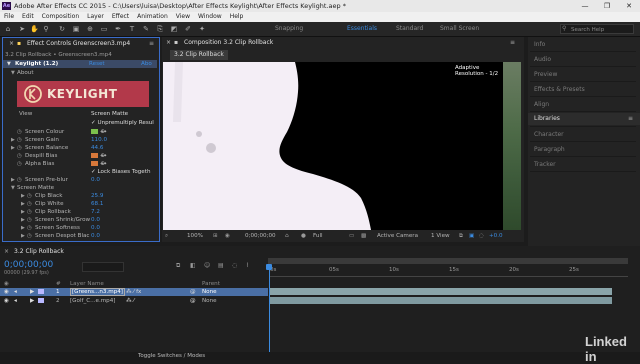 Image resolution: width=640 pixels, height=364 pixels. Describe the element at coordinates (104, 29) in the screenshot. I see `mask-tool-icon: ▭` at that location.